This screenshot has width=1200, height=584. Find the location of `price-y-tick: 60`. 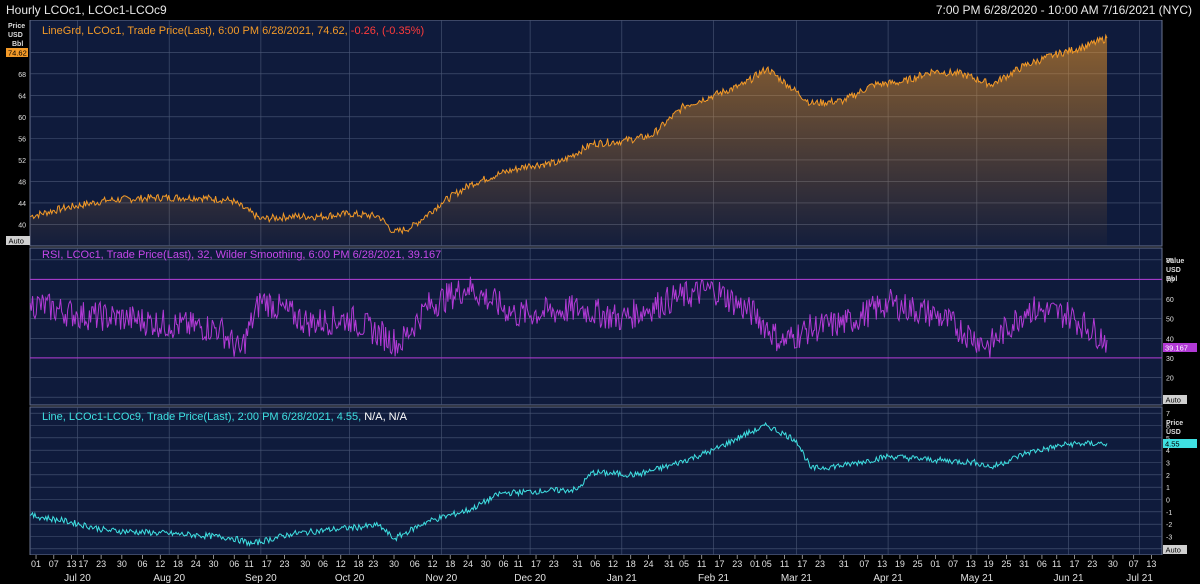

price-y-tick: 60 is located at coordinates (22, 118).